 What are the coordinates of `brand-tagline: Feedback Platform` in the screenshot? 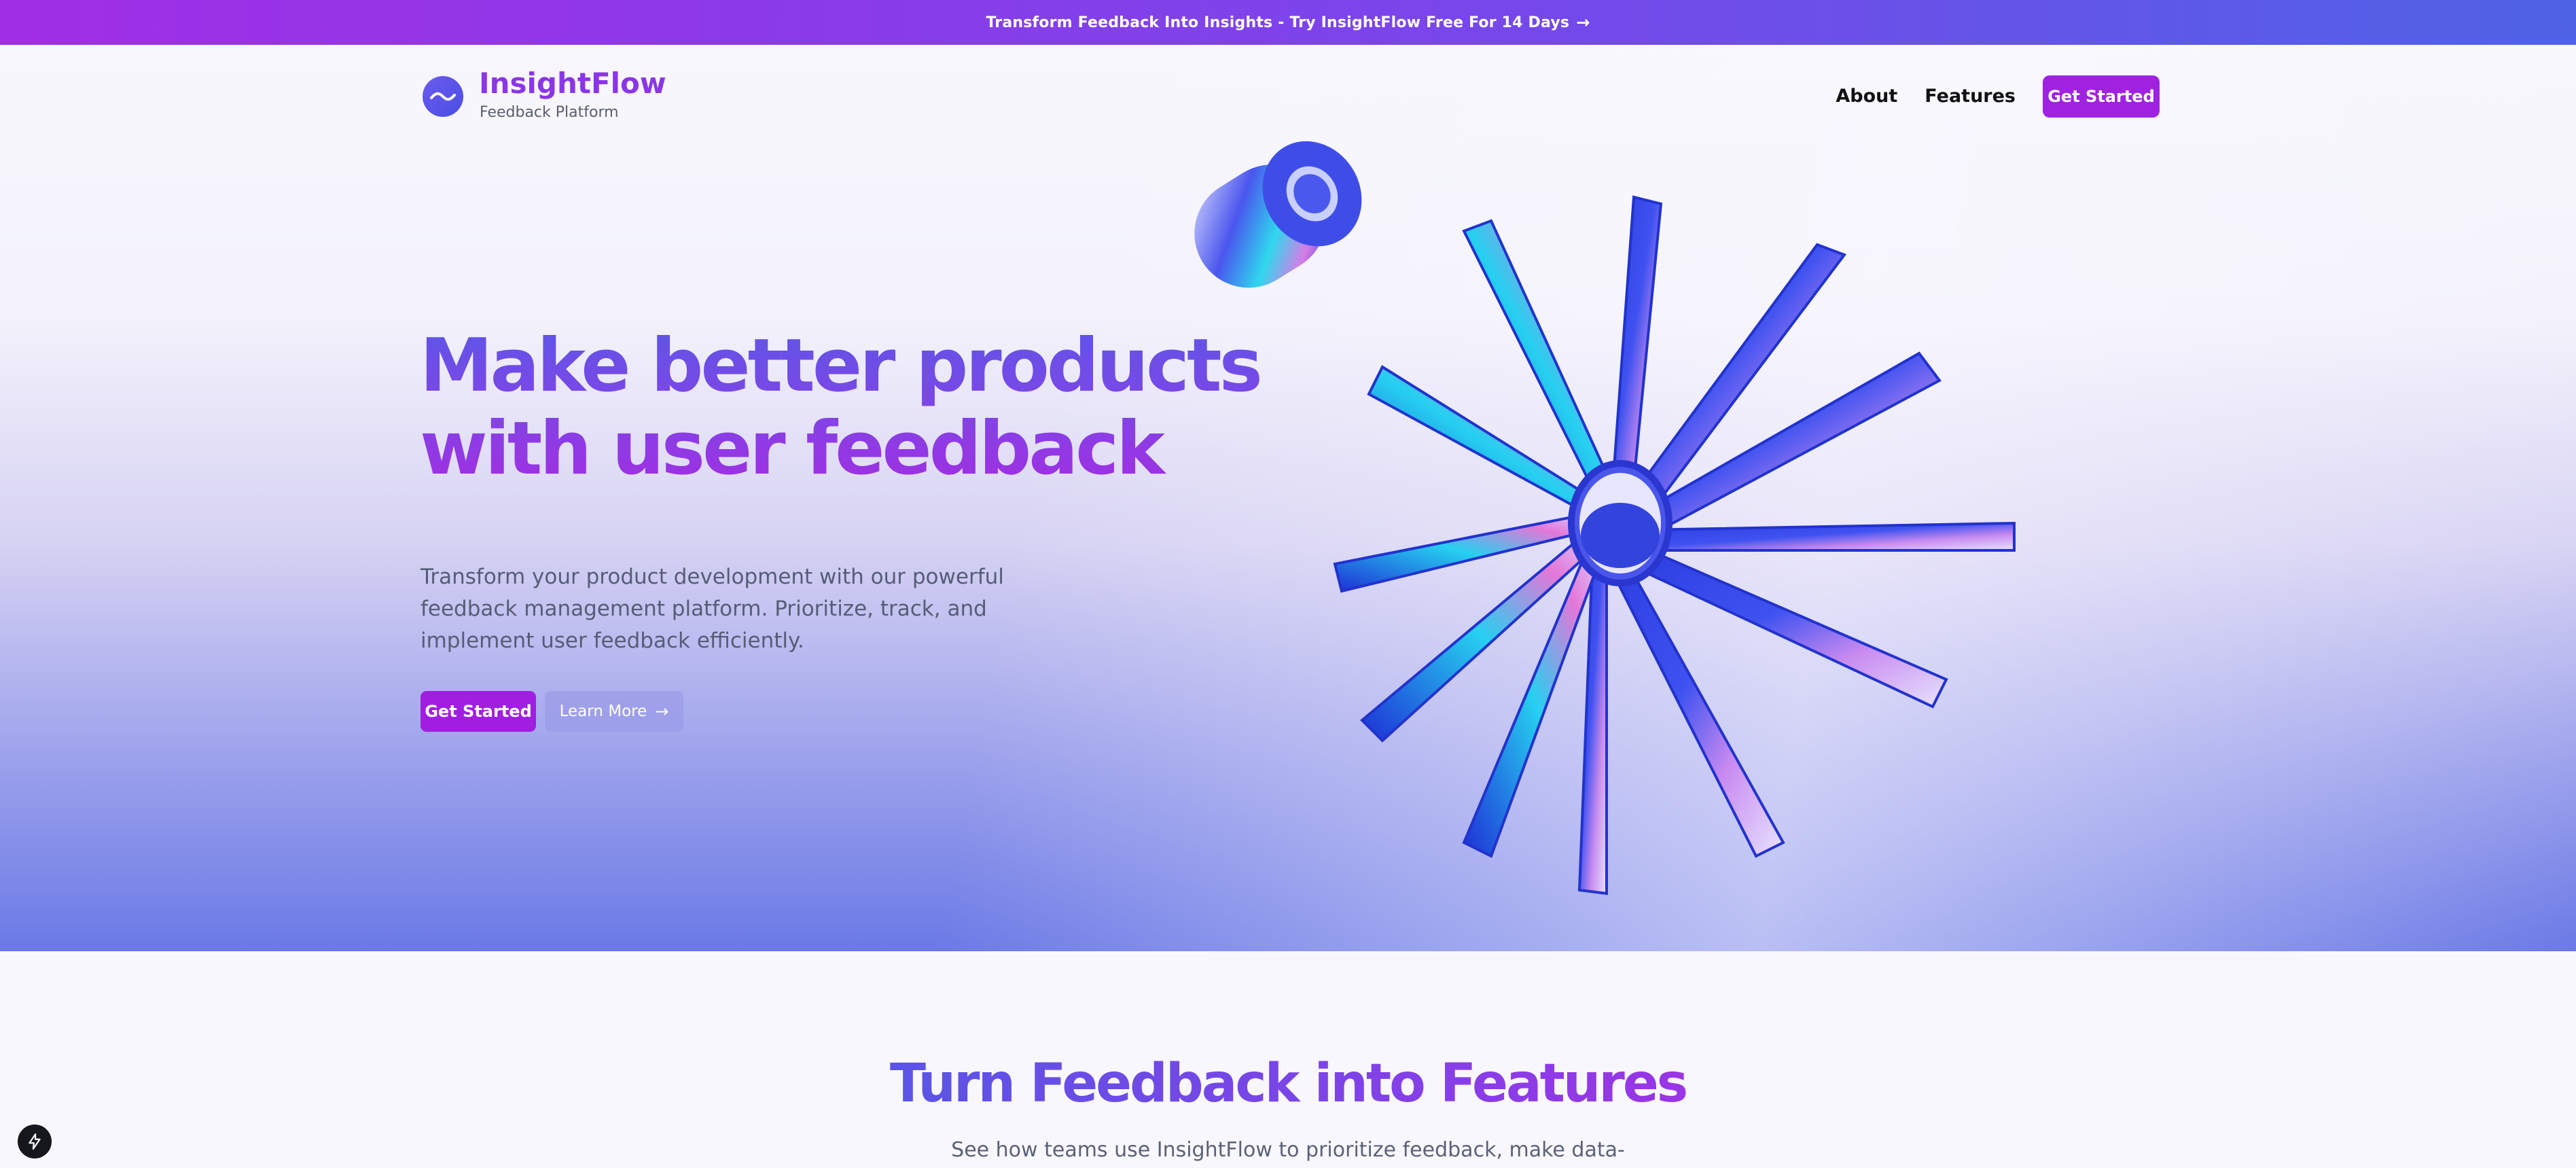 It's located at (549, 112).